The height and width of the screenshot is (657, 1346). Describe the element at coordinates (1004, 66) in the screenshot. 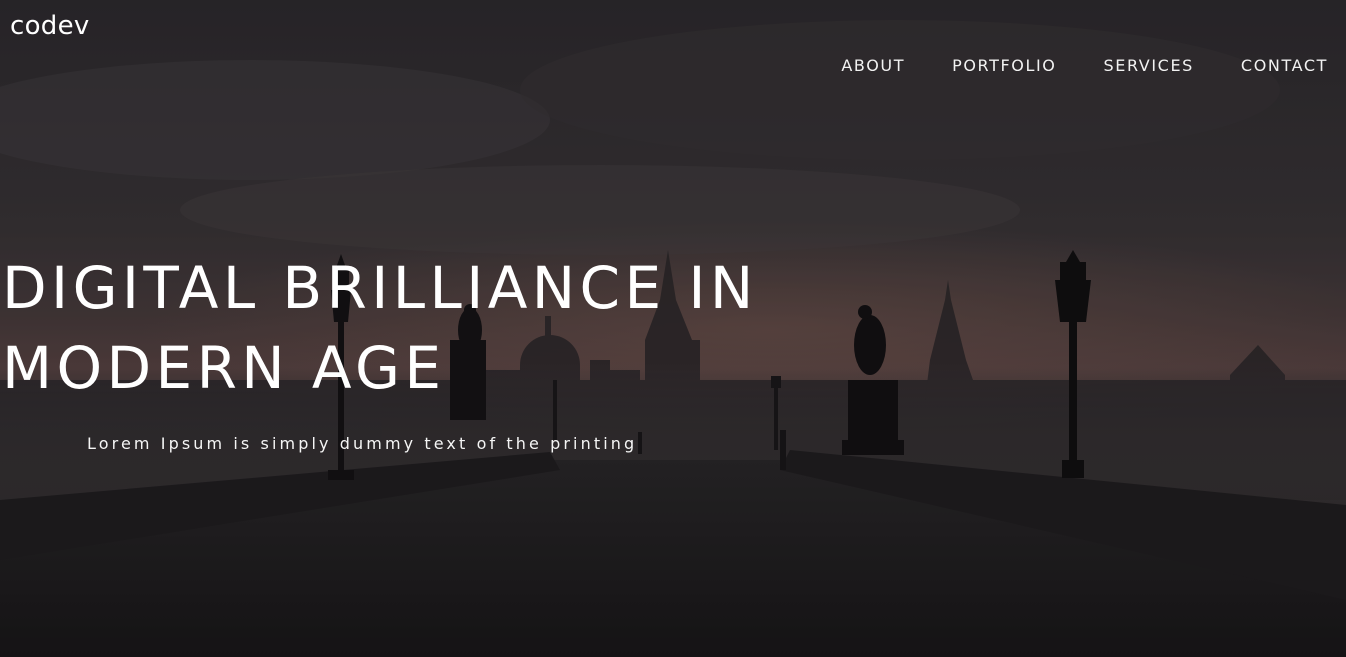

I see `nav-link-portfolio: PORTFOLIO` at that location.